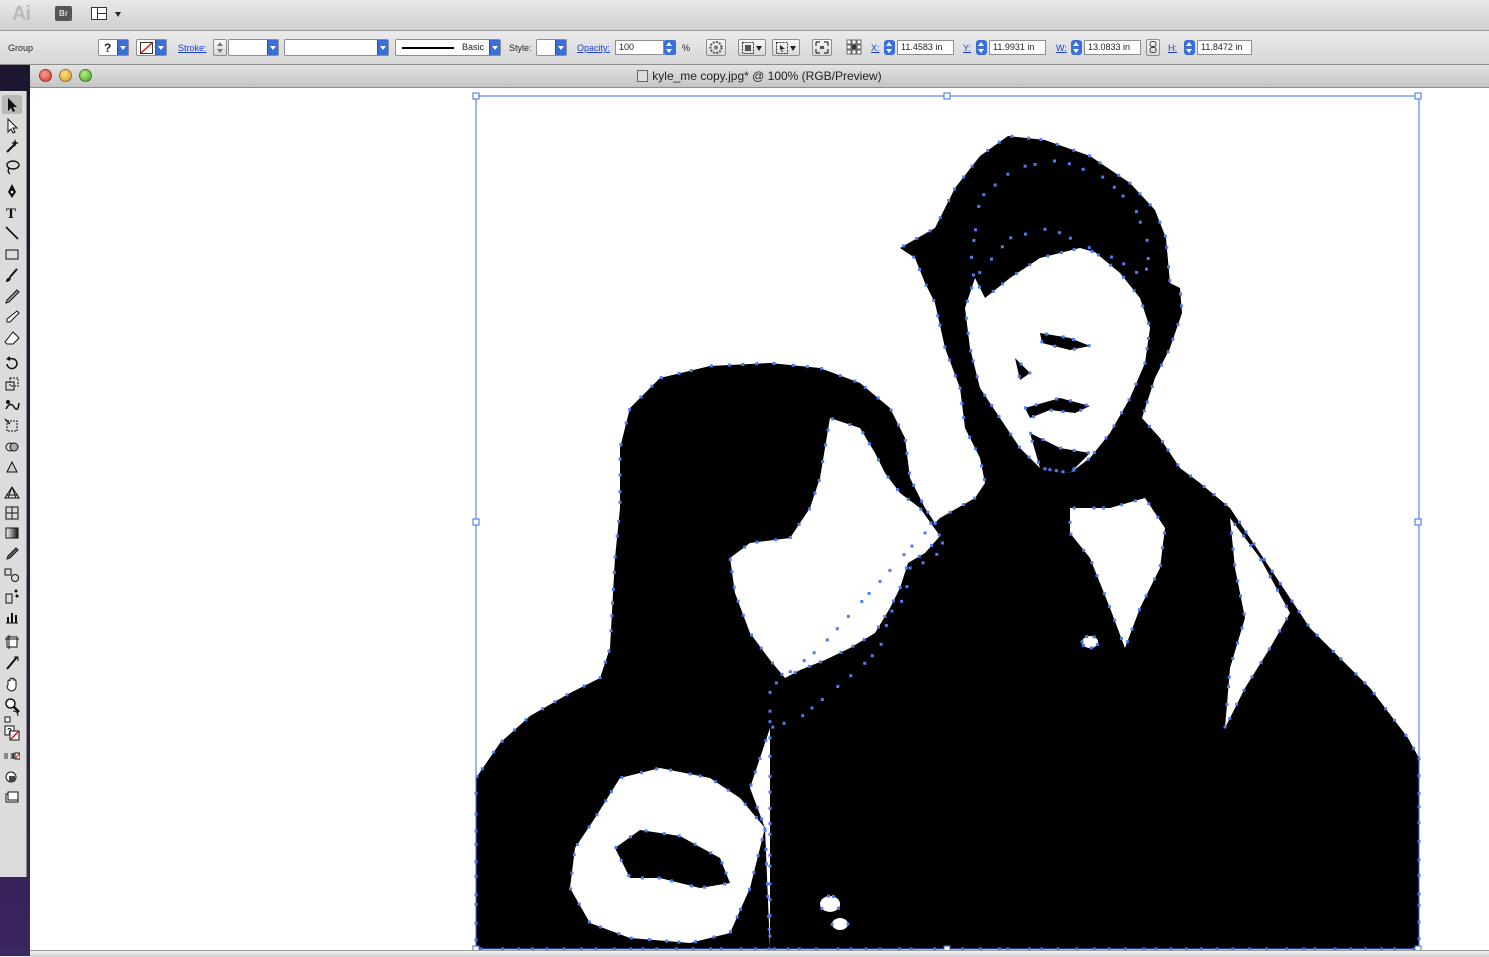 This screenshot has width=1489, height=957. What do you see at coordinates (12, 274) in the screenshot?
I see `paintbrush-tool` at bounding box center [12, 274].